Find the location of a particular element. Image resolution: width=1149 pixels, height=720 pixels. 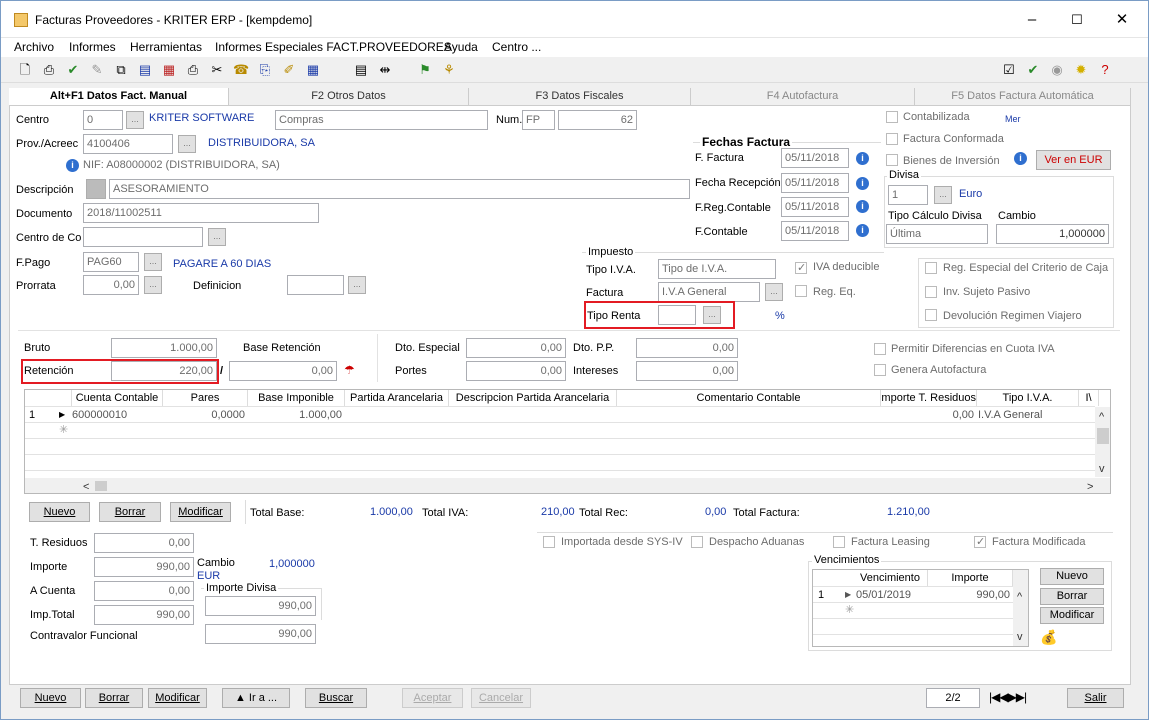

centro-input: 0 is located at coordinates (103, 120).